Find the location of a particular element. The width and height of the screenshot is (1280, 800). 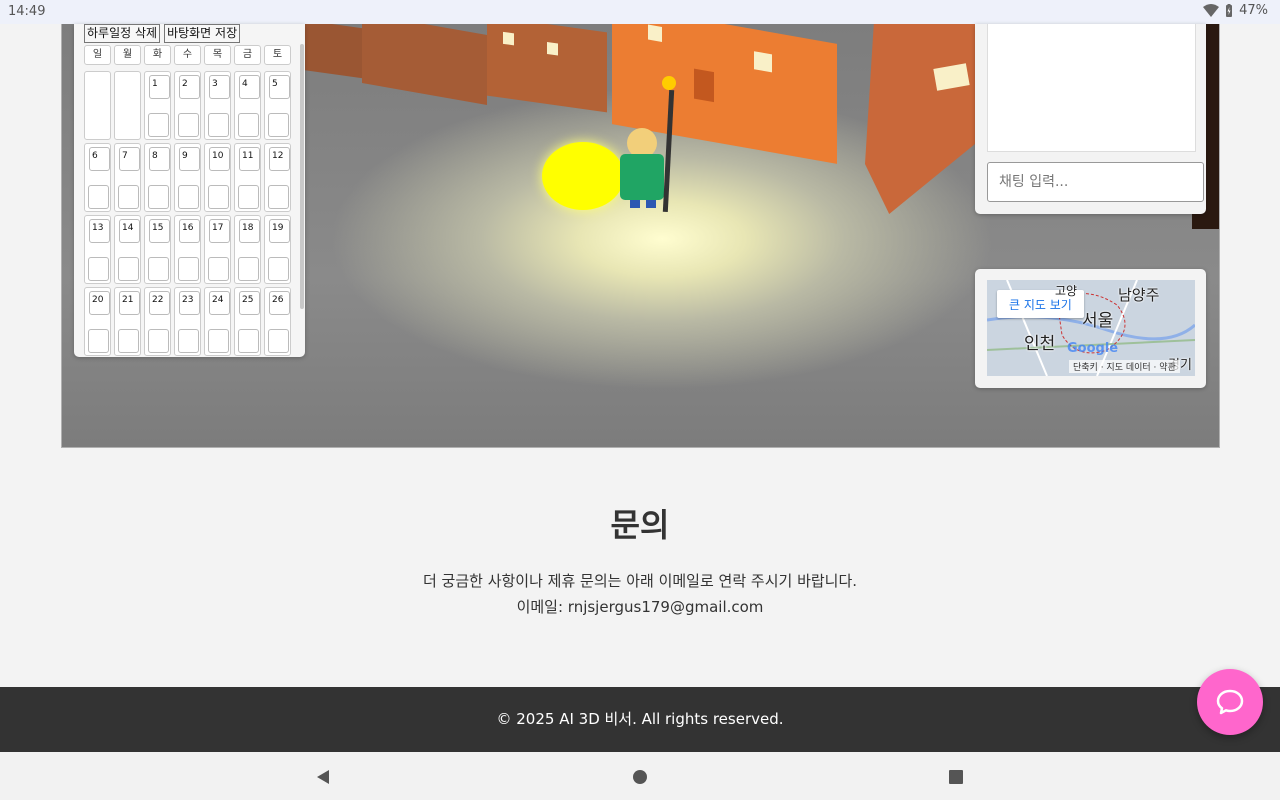

calendar-date-number: 14 is located at coordinates (129, 231).